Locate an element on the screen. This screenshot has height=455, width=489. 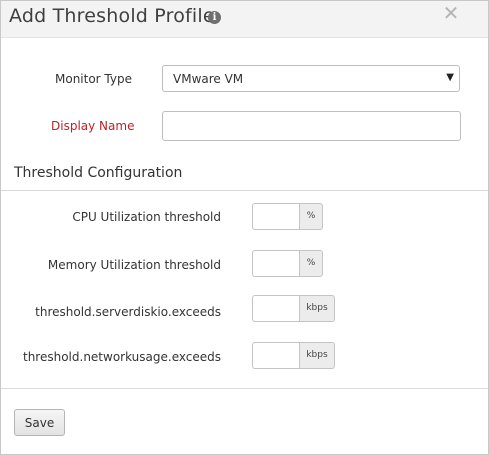
display-name-label: Display Name is located at coordinates (93, 126).